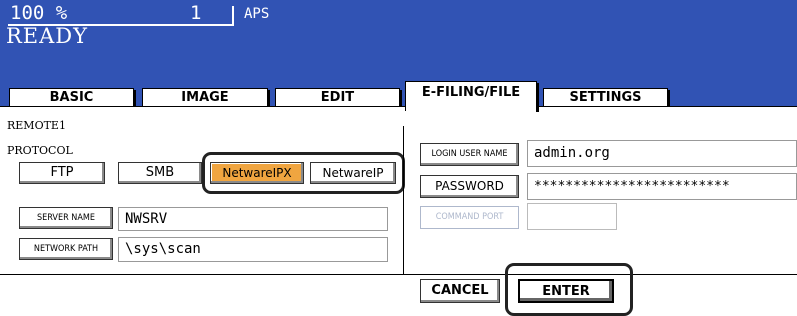 The image size is (797, 316). Describe the element at coordinates (353, 173) in the screenshot. I see `protocol-netware-ip-button: NetwareIP` at that location.